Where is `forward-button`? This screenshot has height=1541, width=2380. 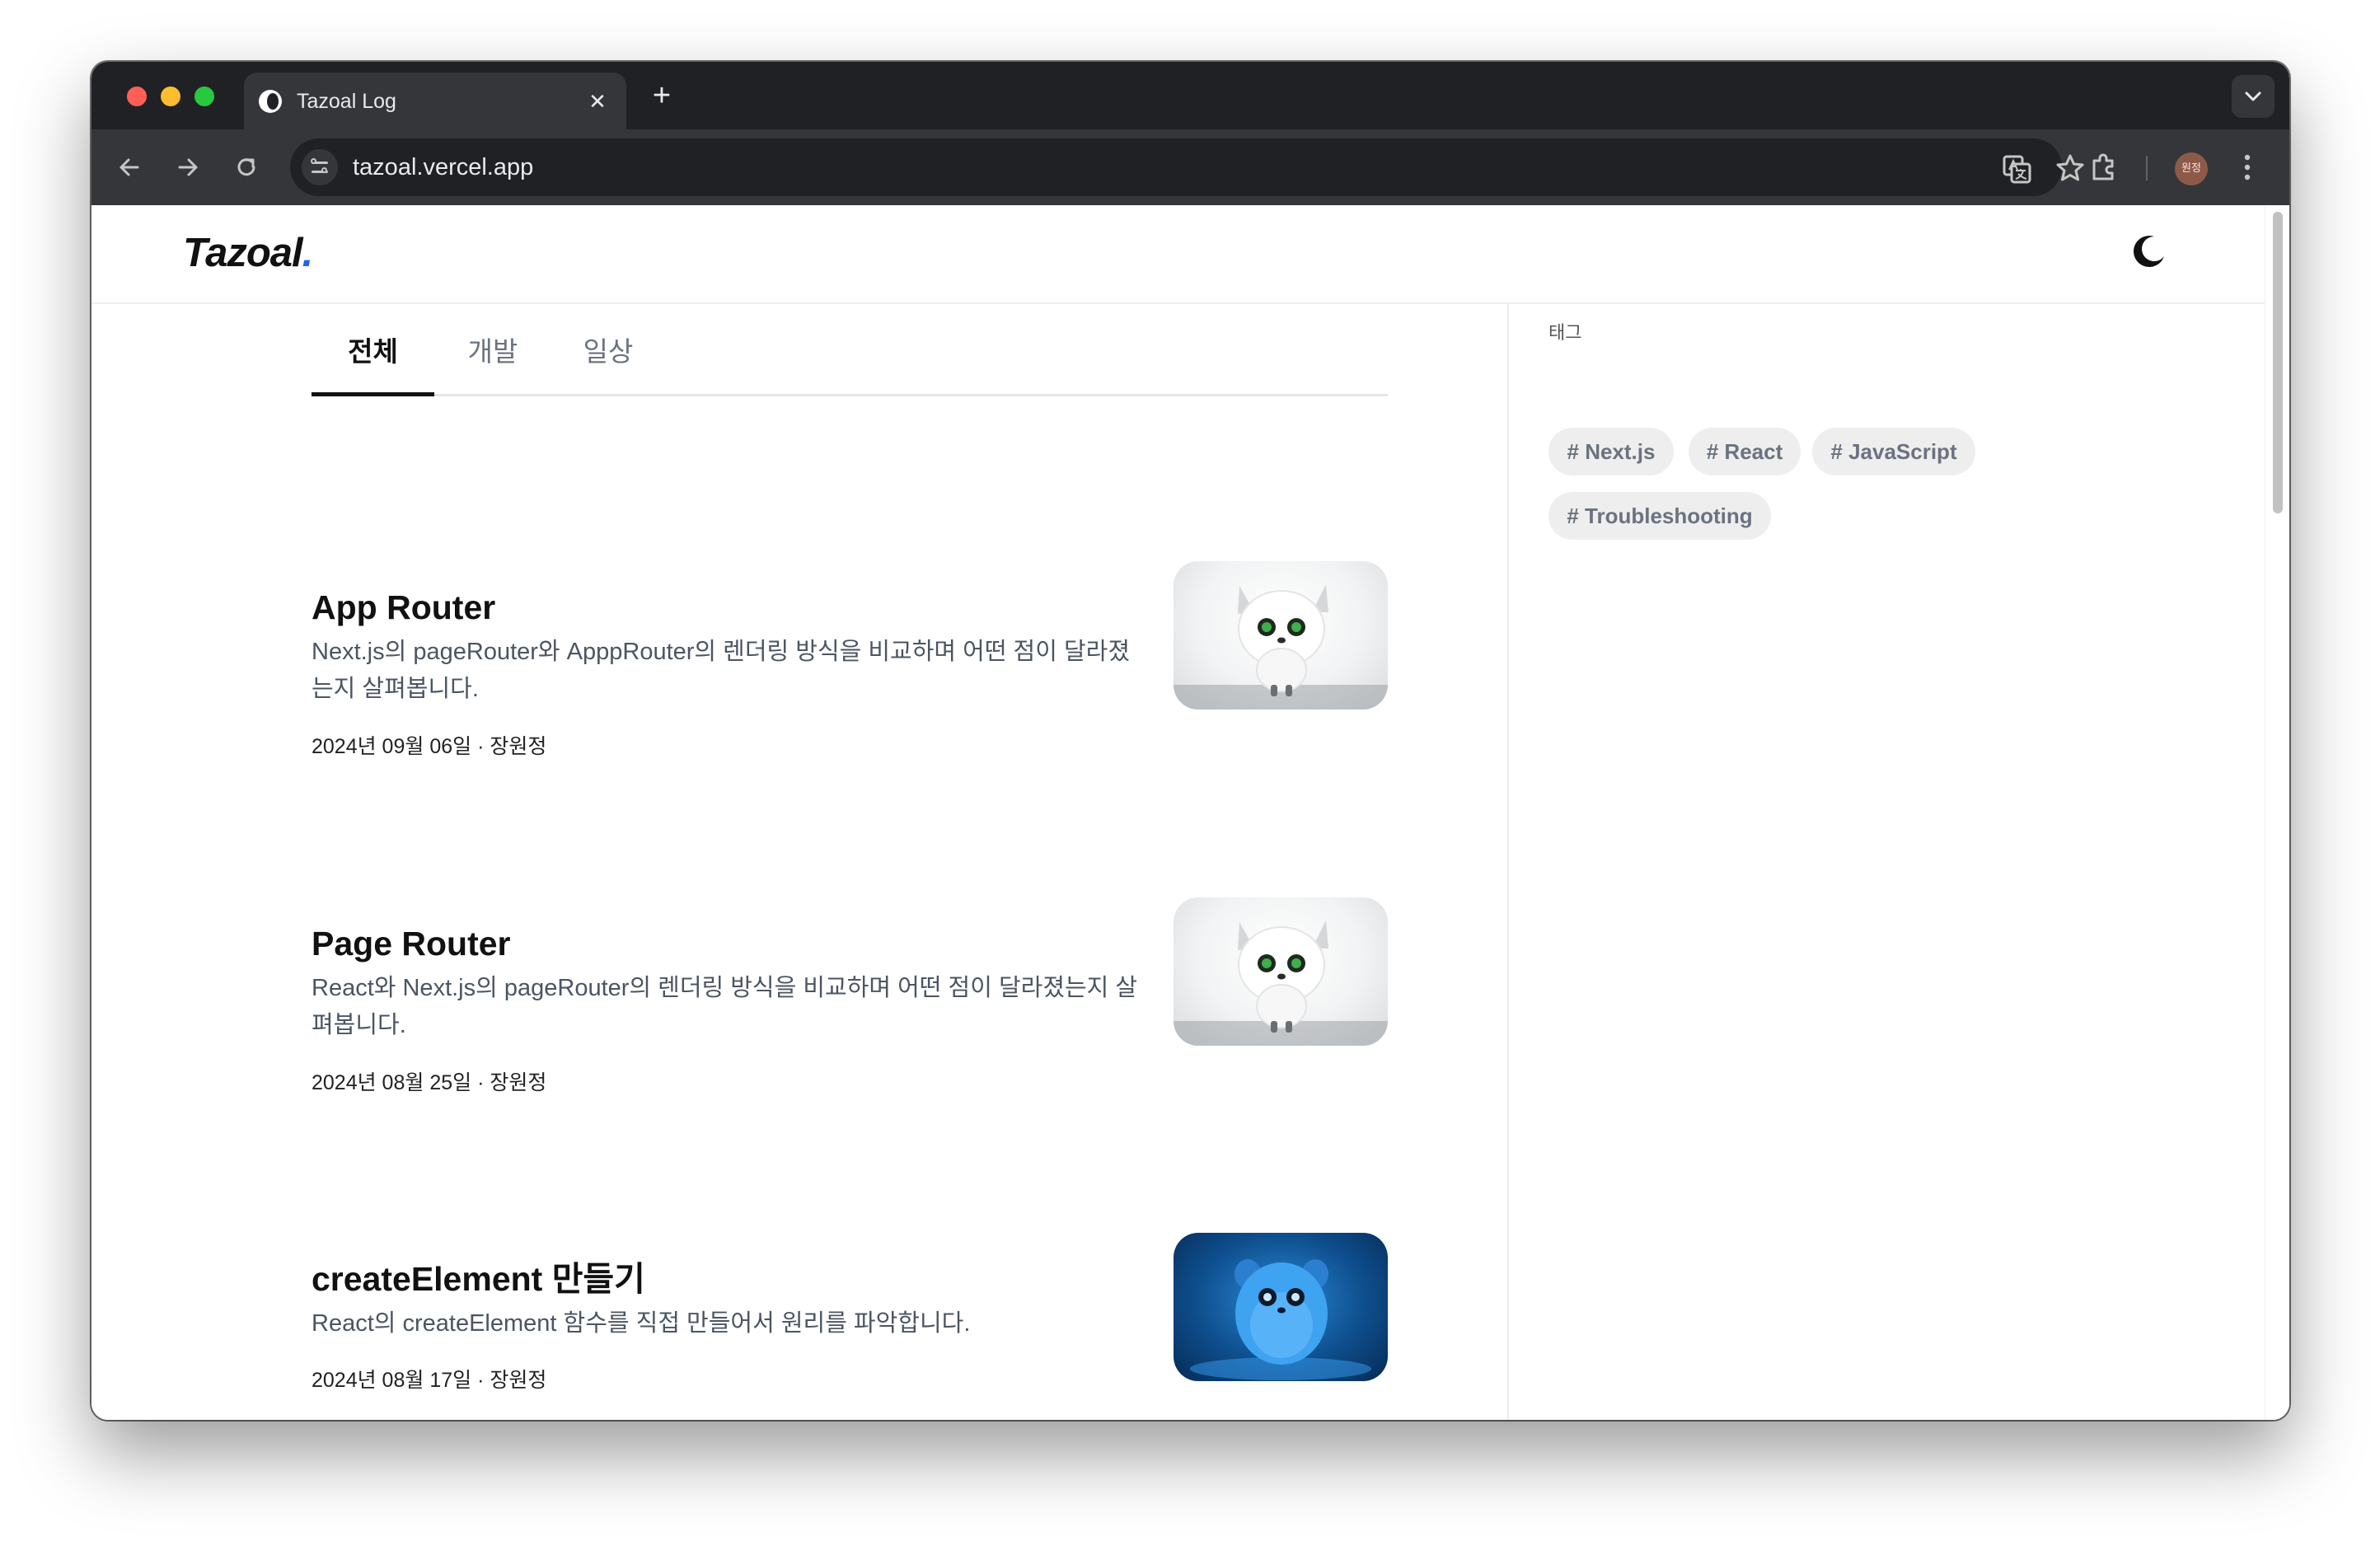 forward-button is located at coordinates (188, 167).